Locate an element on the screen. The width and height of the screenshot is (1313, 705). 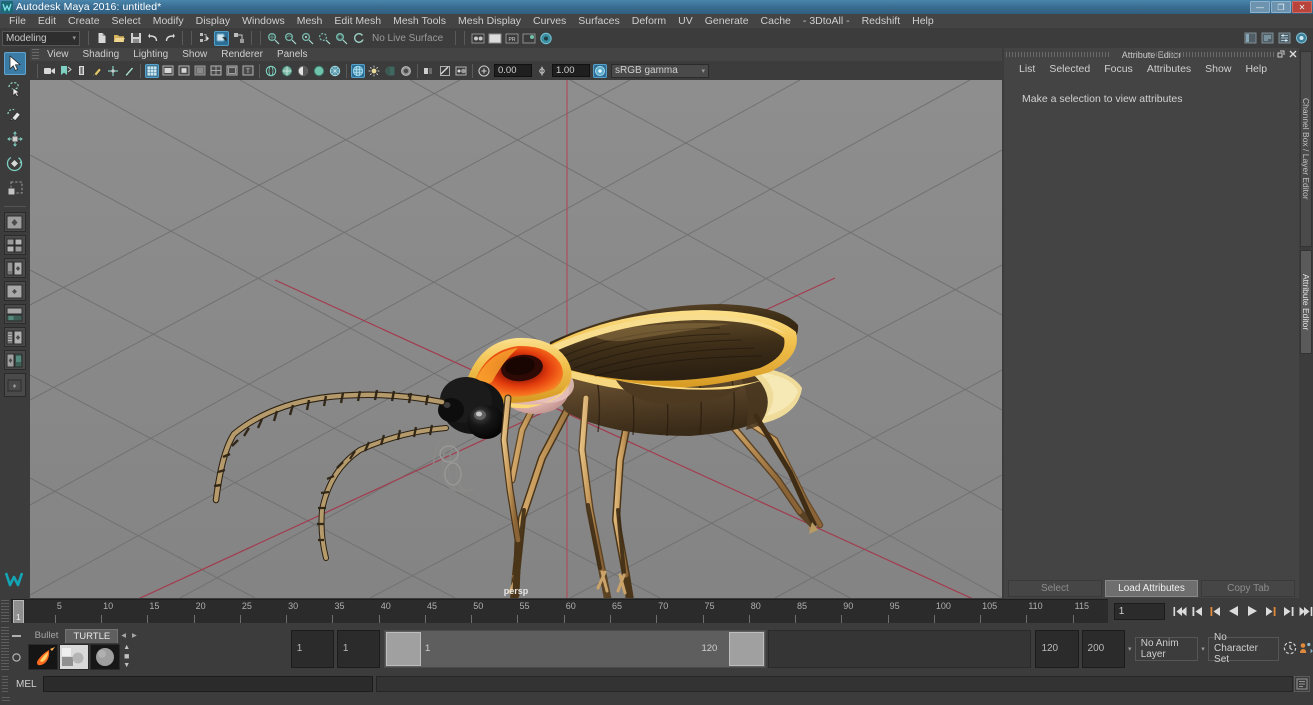
gate-mask-icon is located at coordinates (200, 71).